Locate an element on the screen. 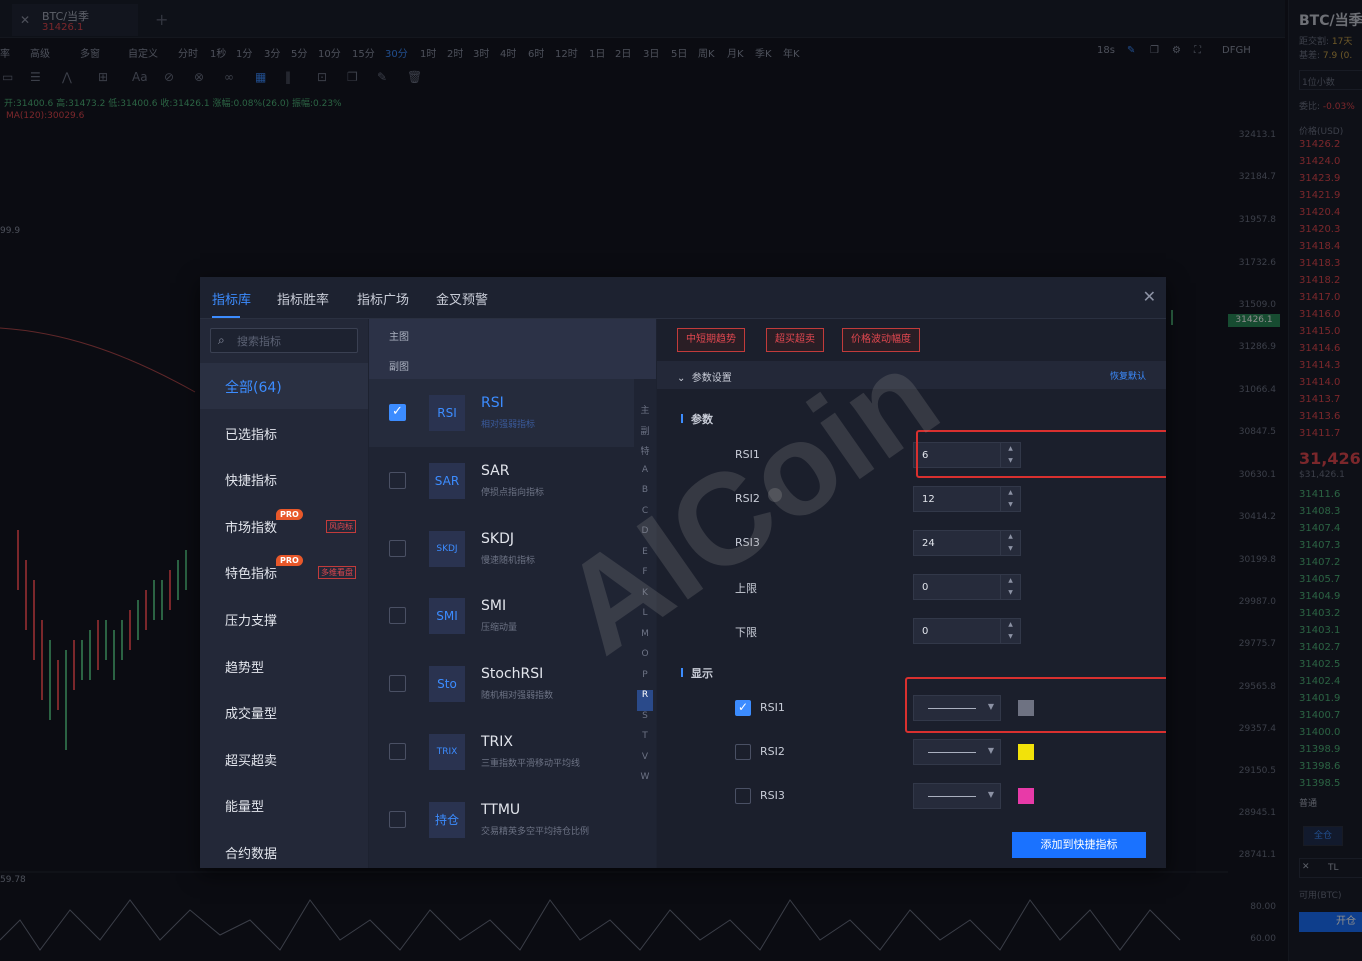 This screenshot has width=1362, height=961. category-item: 已选指标 is located at coordinates (284, 433).